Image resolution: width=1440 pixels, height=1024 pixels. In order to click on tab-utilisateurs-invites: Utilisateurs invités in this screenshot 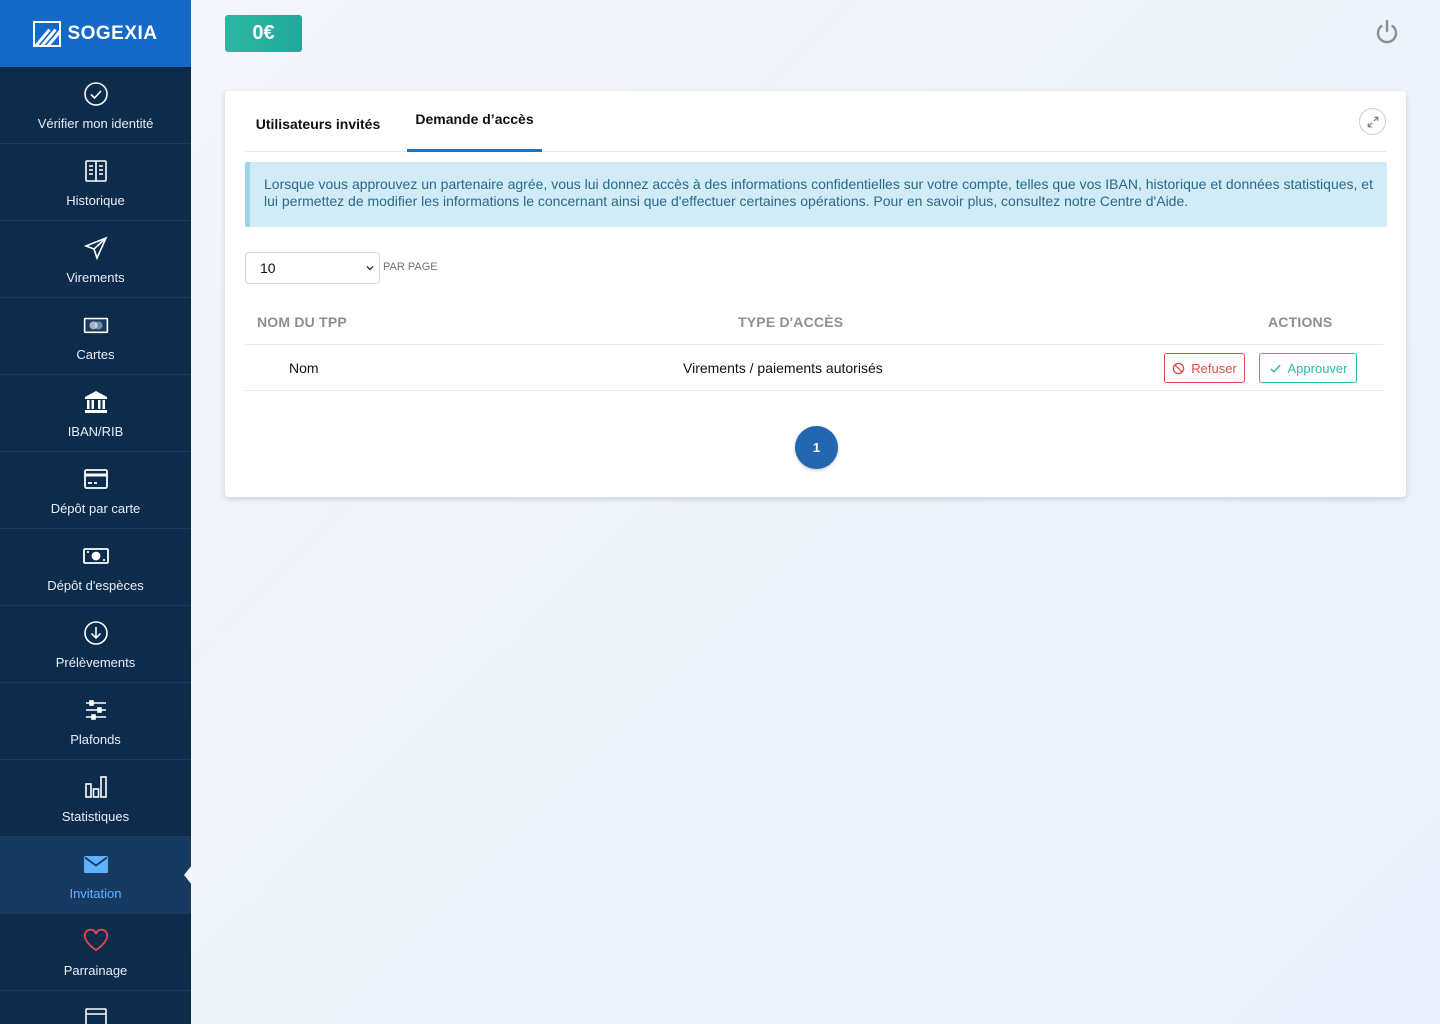, I will do `click(318, 121)`.